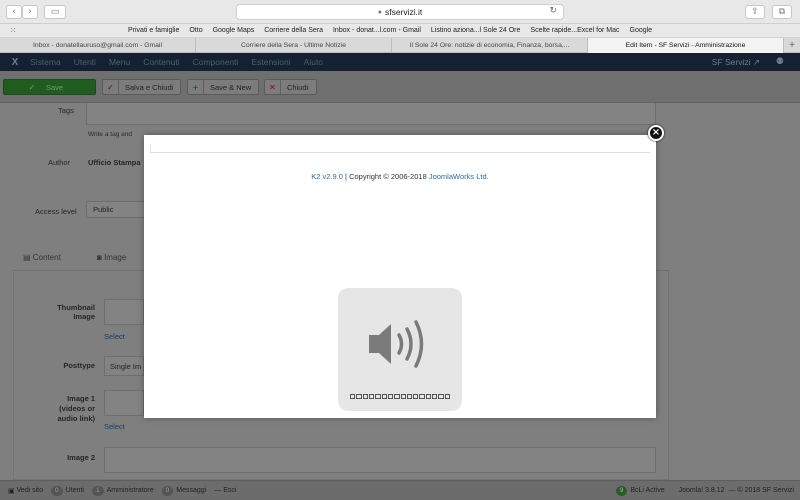 This screenshot has width=800, height=500. I want to click on favorite-link: Google Maps, so click(234, 30).